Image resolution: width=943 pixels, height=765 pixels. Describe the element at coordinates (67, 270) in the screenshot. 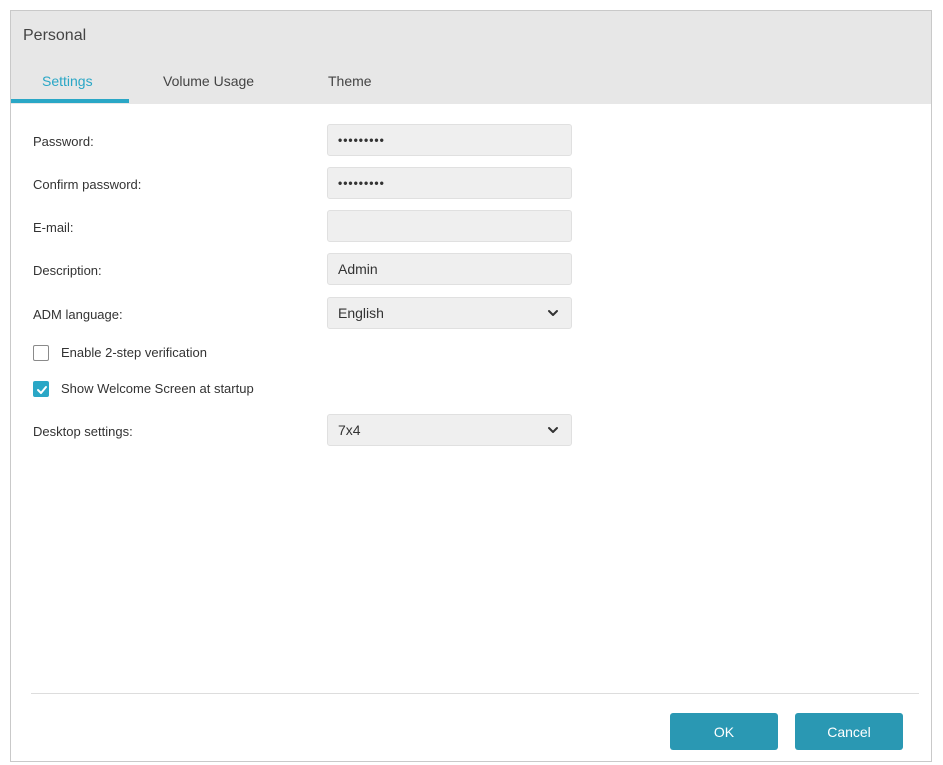

I see `description-label: Description:` at that location.